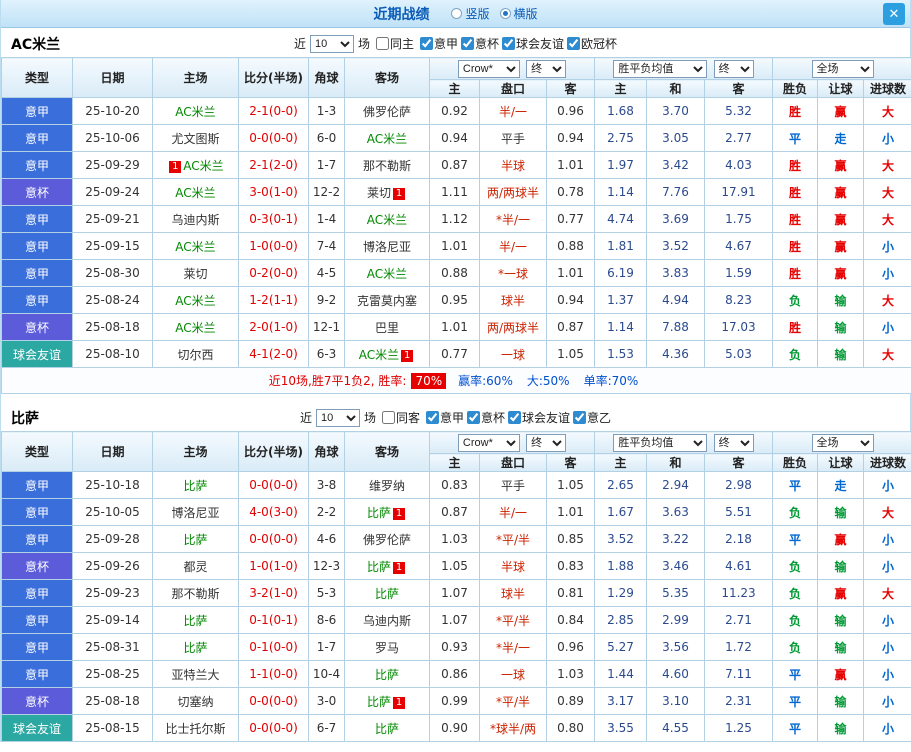  I want to click on goals-result-cell: 大, so click(887, 593).